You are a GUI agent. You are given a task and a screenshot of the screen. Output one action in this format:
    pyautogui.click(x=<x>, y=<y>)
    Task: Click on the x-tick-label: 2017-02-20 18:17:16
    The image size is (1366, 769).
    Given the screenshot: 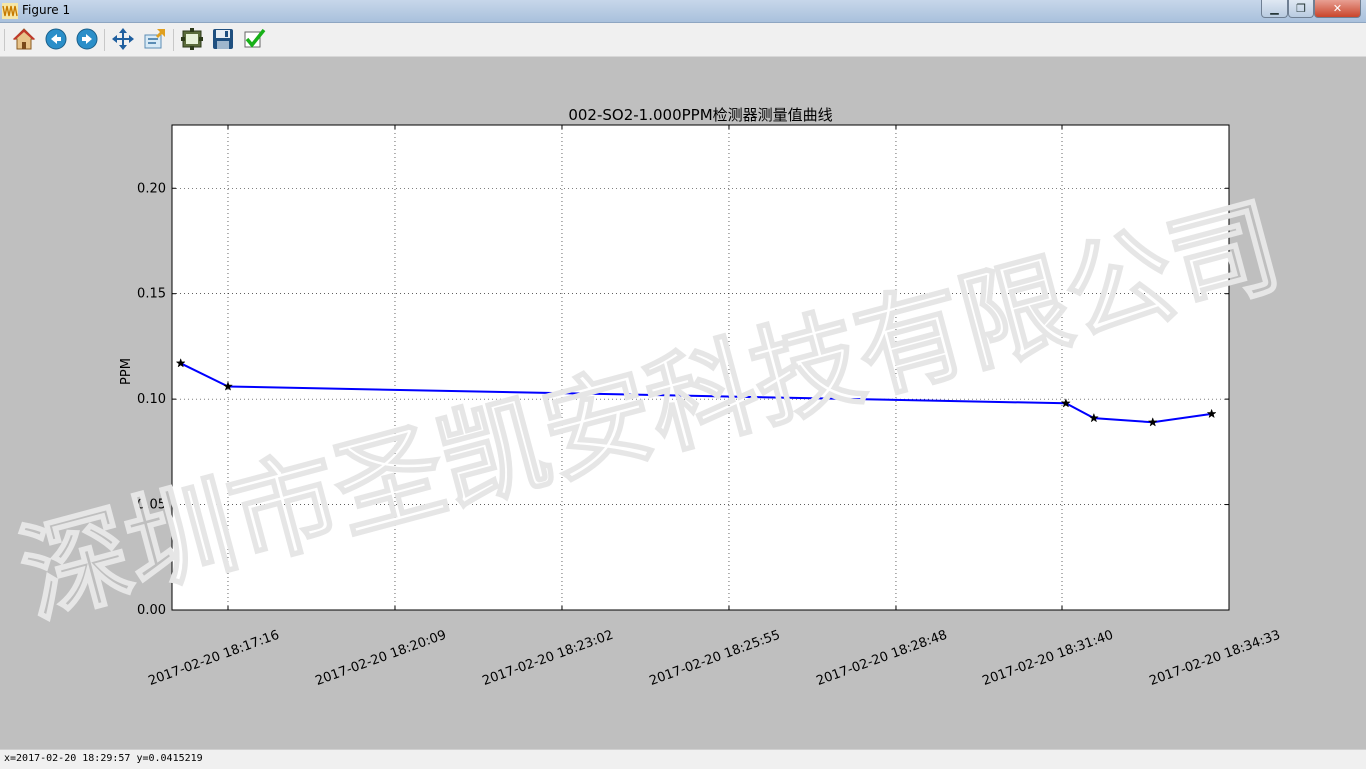 What is the action you would take?
    pyautogui.click(x=213, y=658)
    